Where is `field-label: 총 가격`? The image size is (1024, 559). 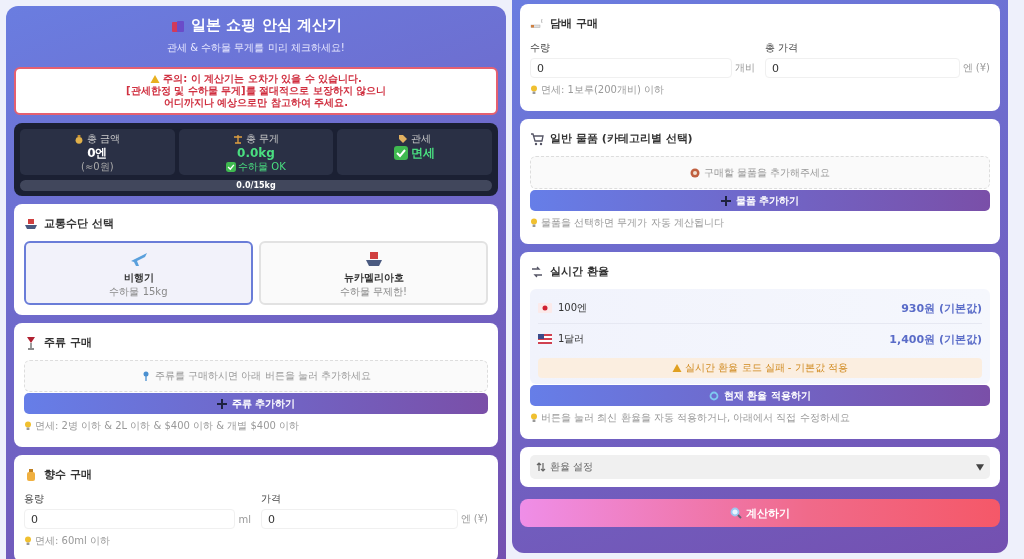
field-label: 총 가격 is located at coordinates (782, 48).